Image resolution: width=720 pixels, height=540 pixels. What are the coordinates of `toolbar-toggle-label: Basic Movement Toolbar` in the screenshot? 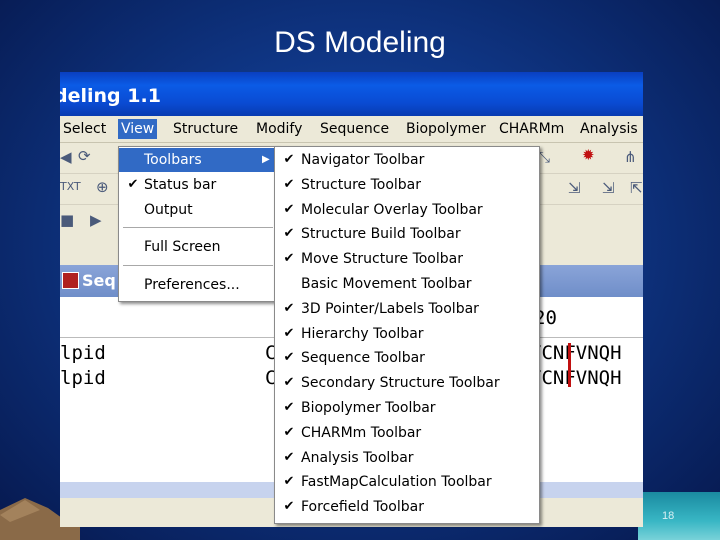 It's located at (386, 284).